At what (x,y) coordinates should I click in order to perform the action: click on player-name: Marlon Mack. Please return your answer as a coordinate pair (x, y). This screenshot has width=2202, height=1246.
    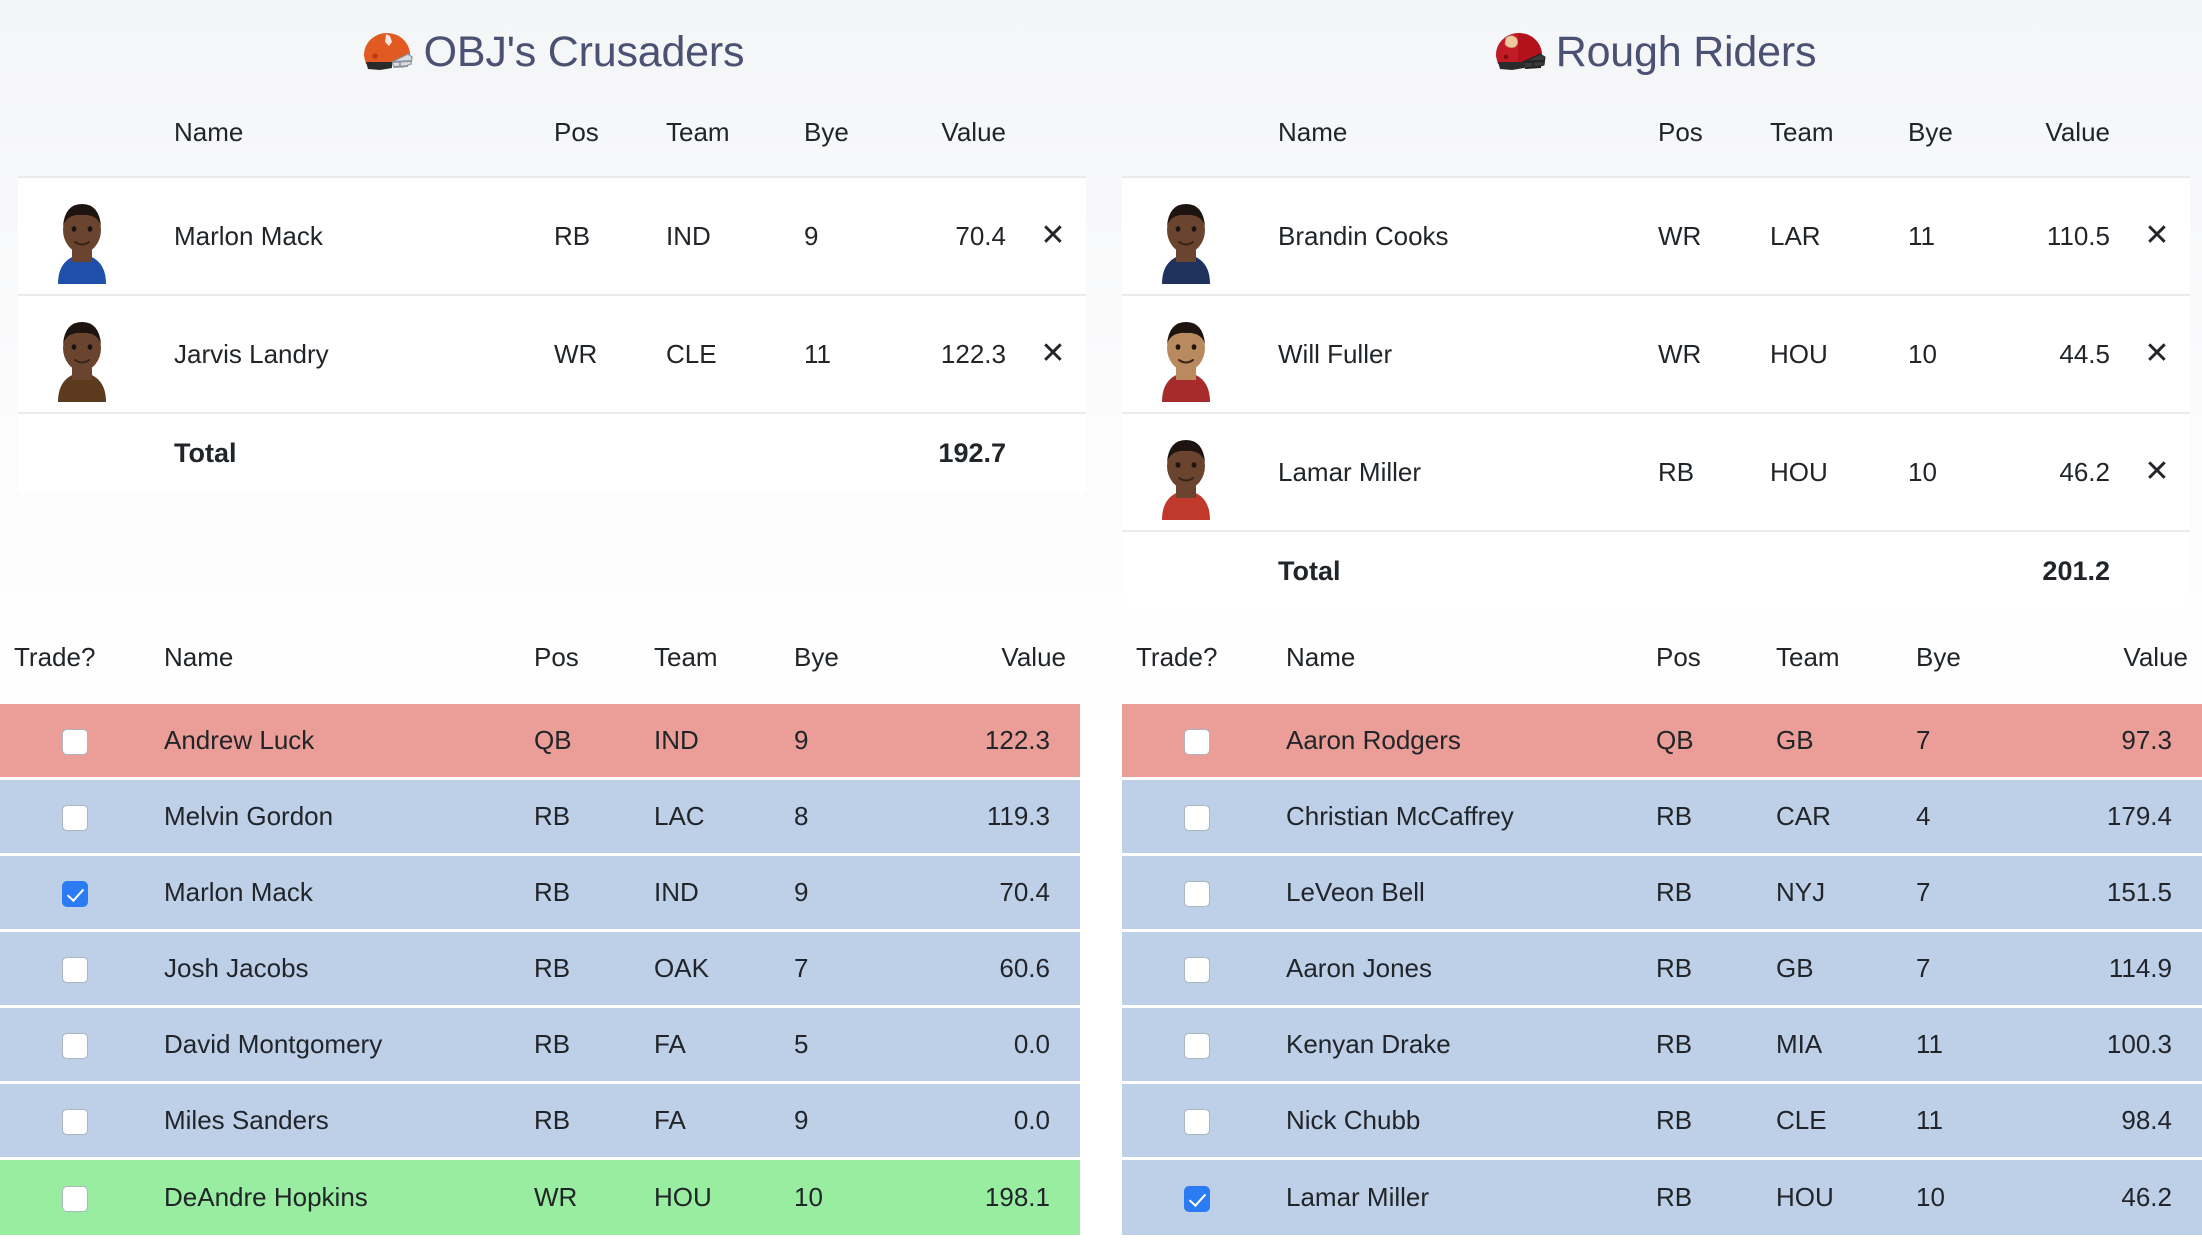
    Looking at the image, I should click on (335, 892).